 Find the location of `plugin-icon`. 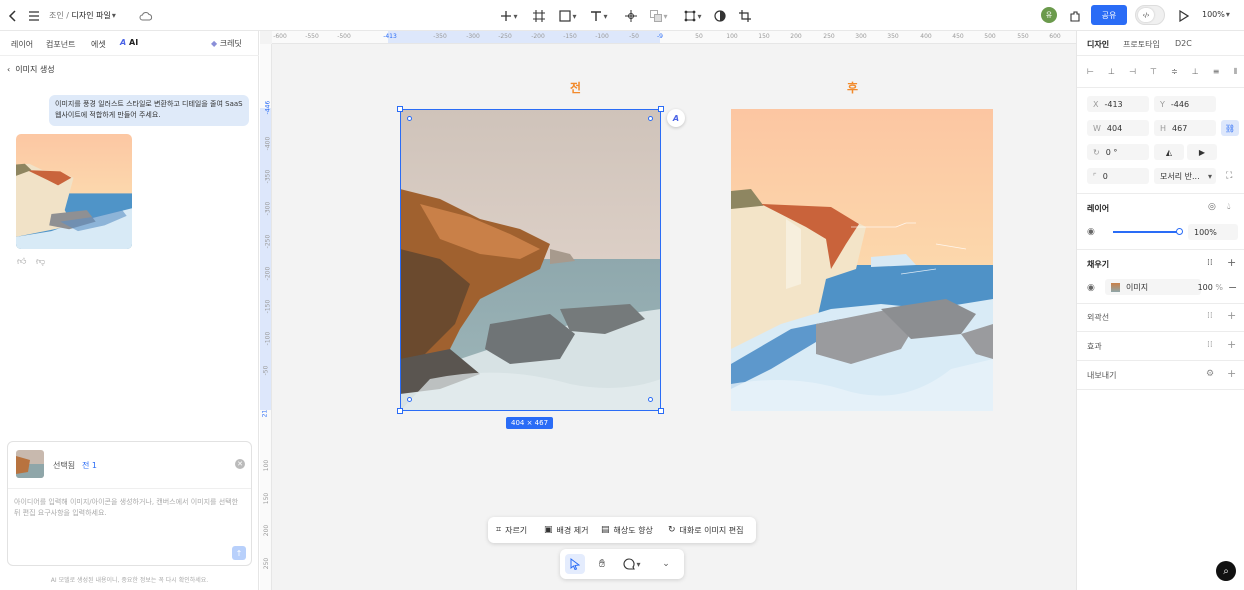

plugin-icon is located at coordinates (1075, 16).